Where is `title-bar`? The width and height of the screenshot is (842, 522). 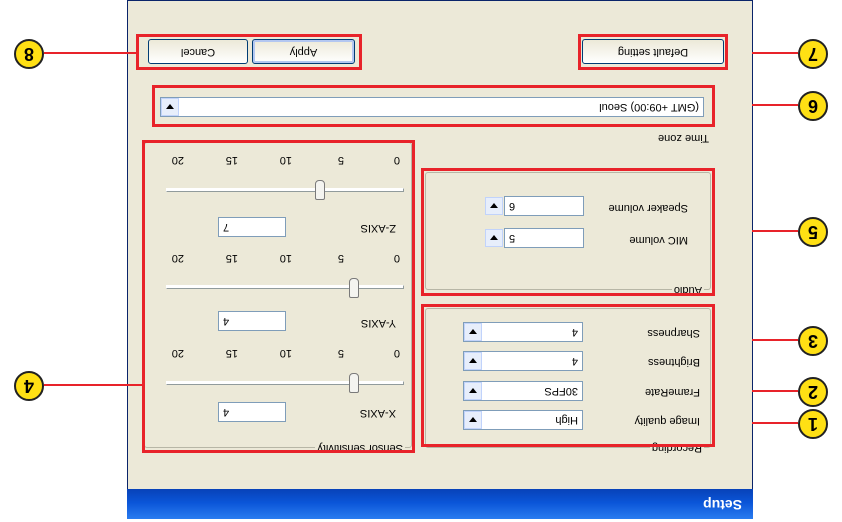
title-bar is located at coordinates (440, 504).